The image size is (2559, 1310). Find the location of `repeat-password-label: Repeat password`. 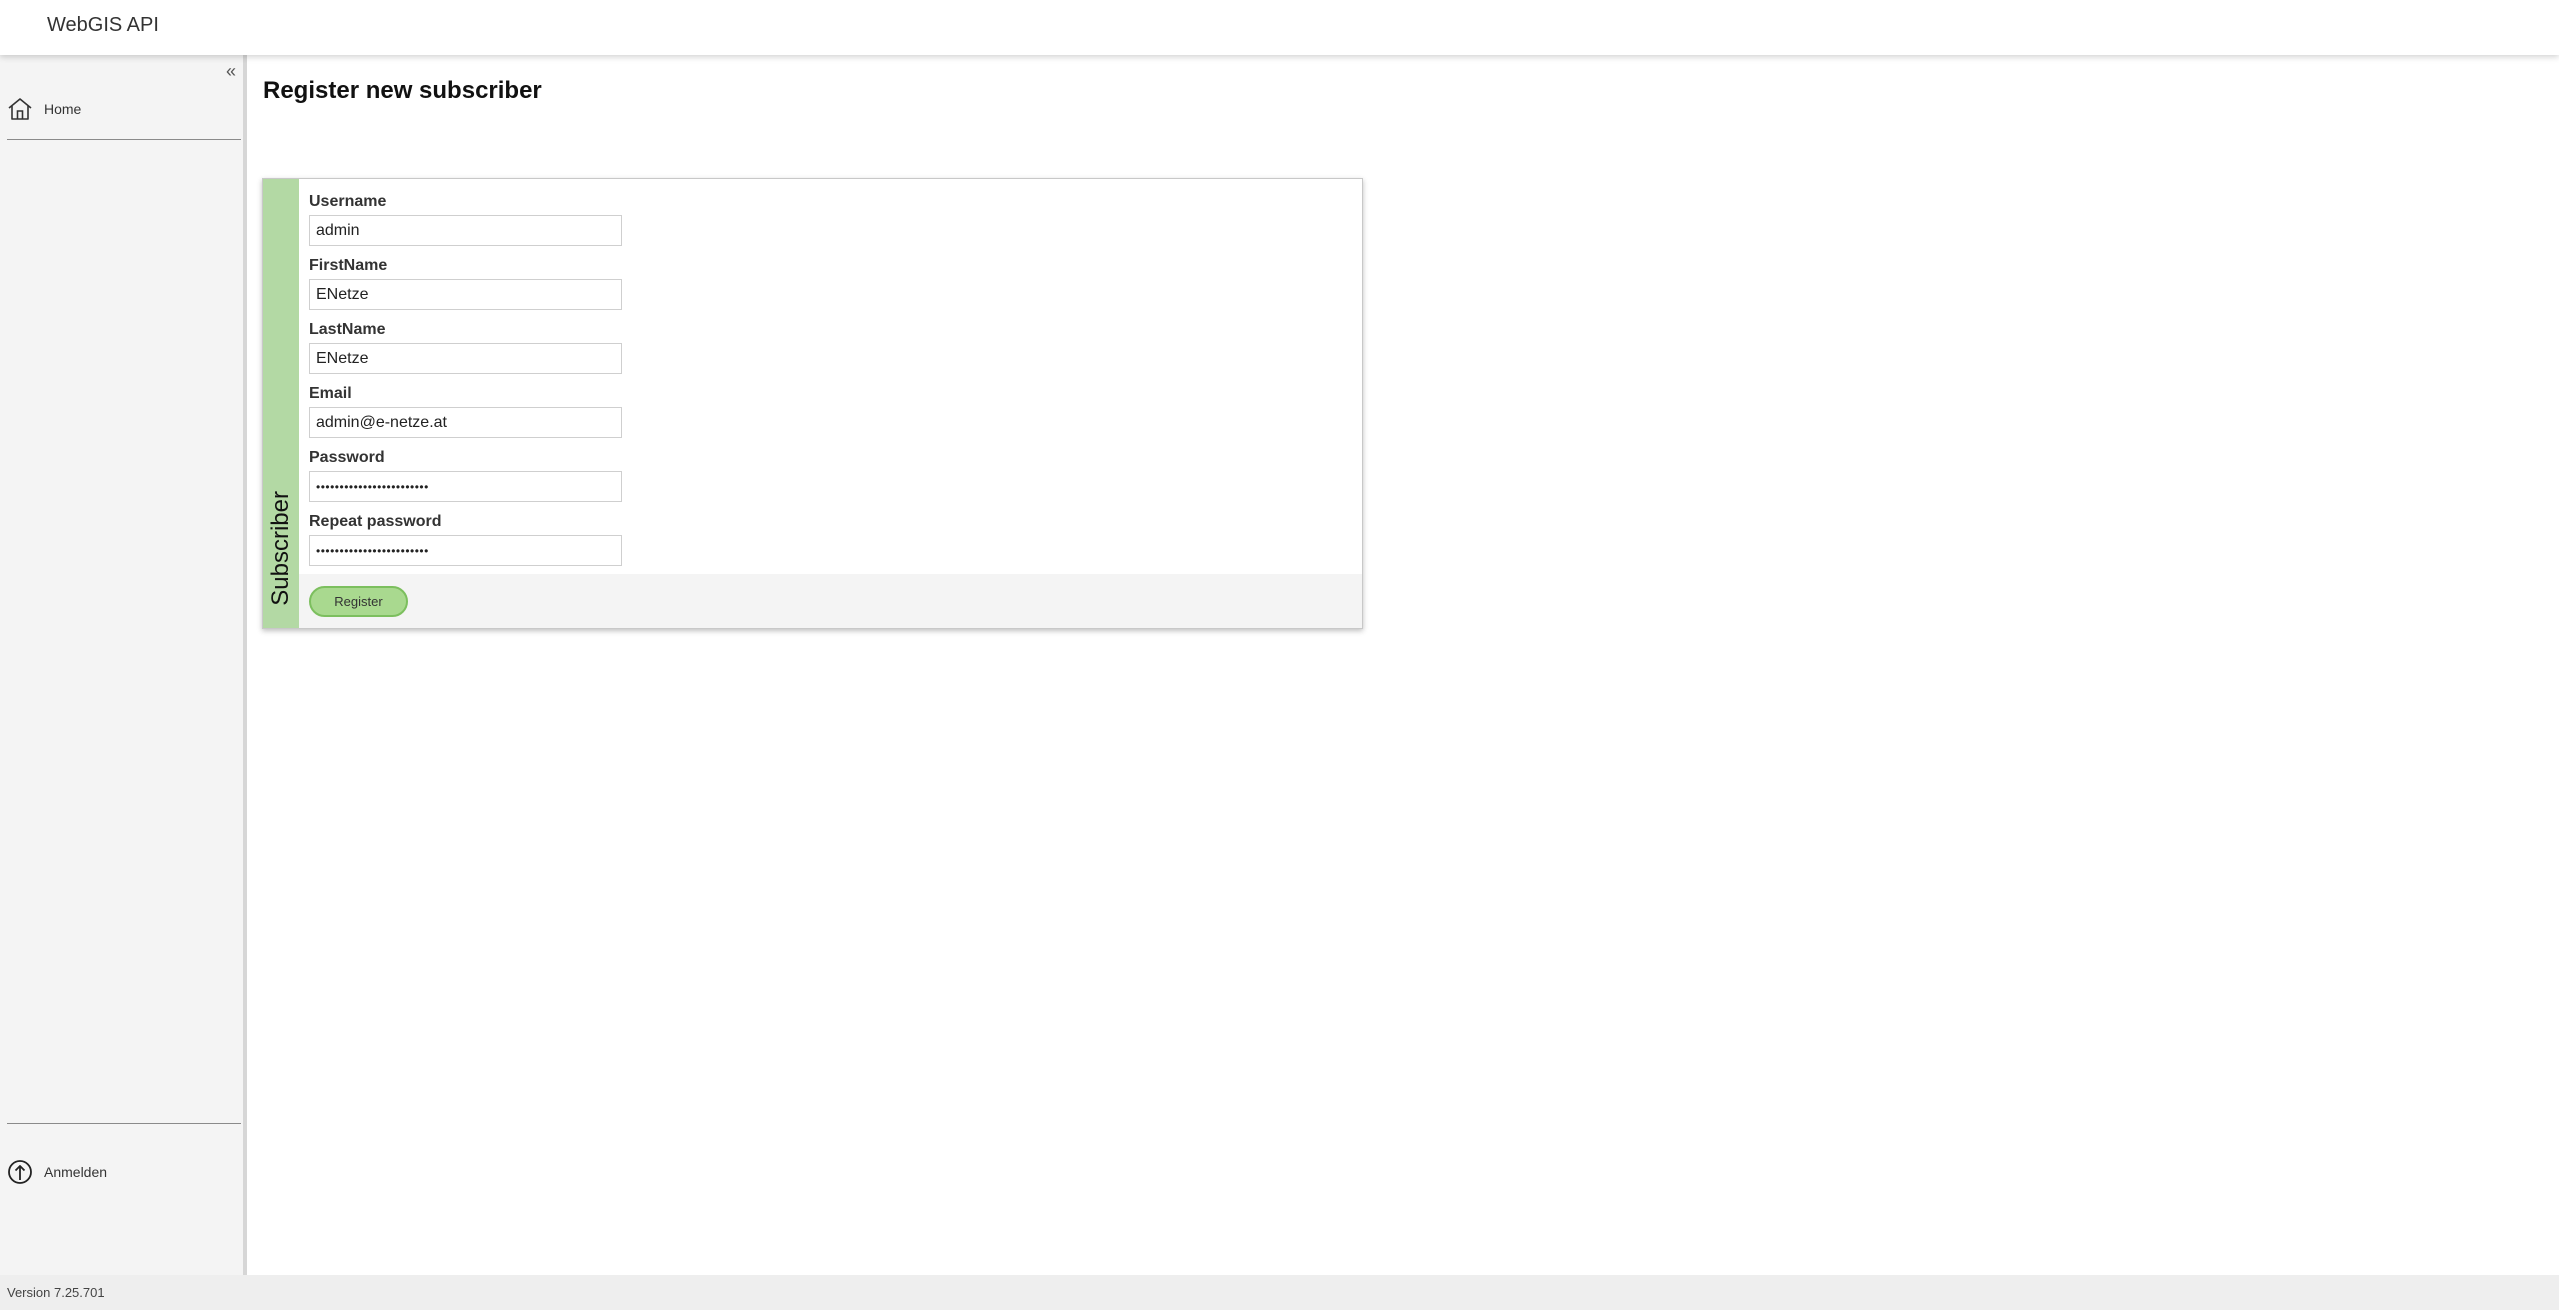

repeat-password-label: Repeat password is located at coordinates (375, 521).